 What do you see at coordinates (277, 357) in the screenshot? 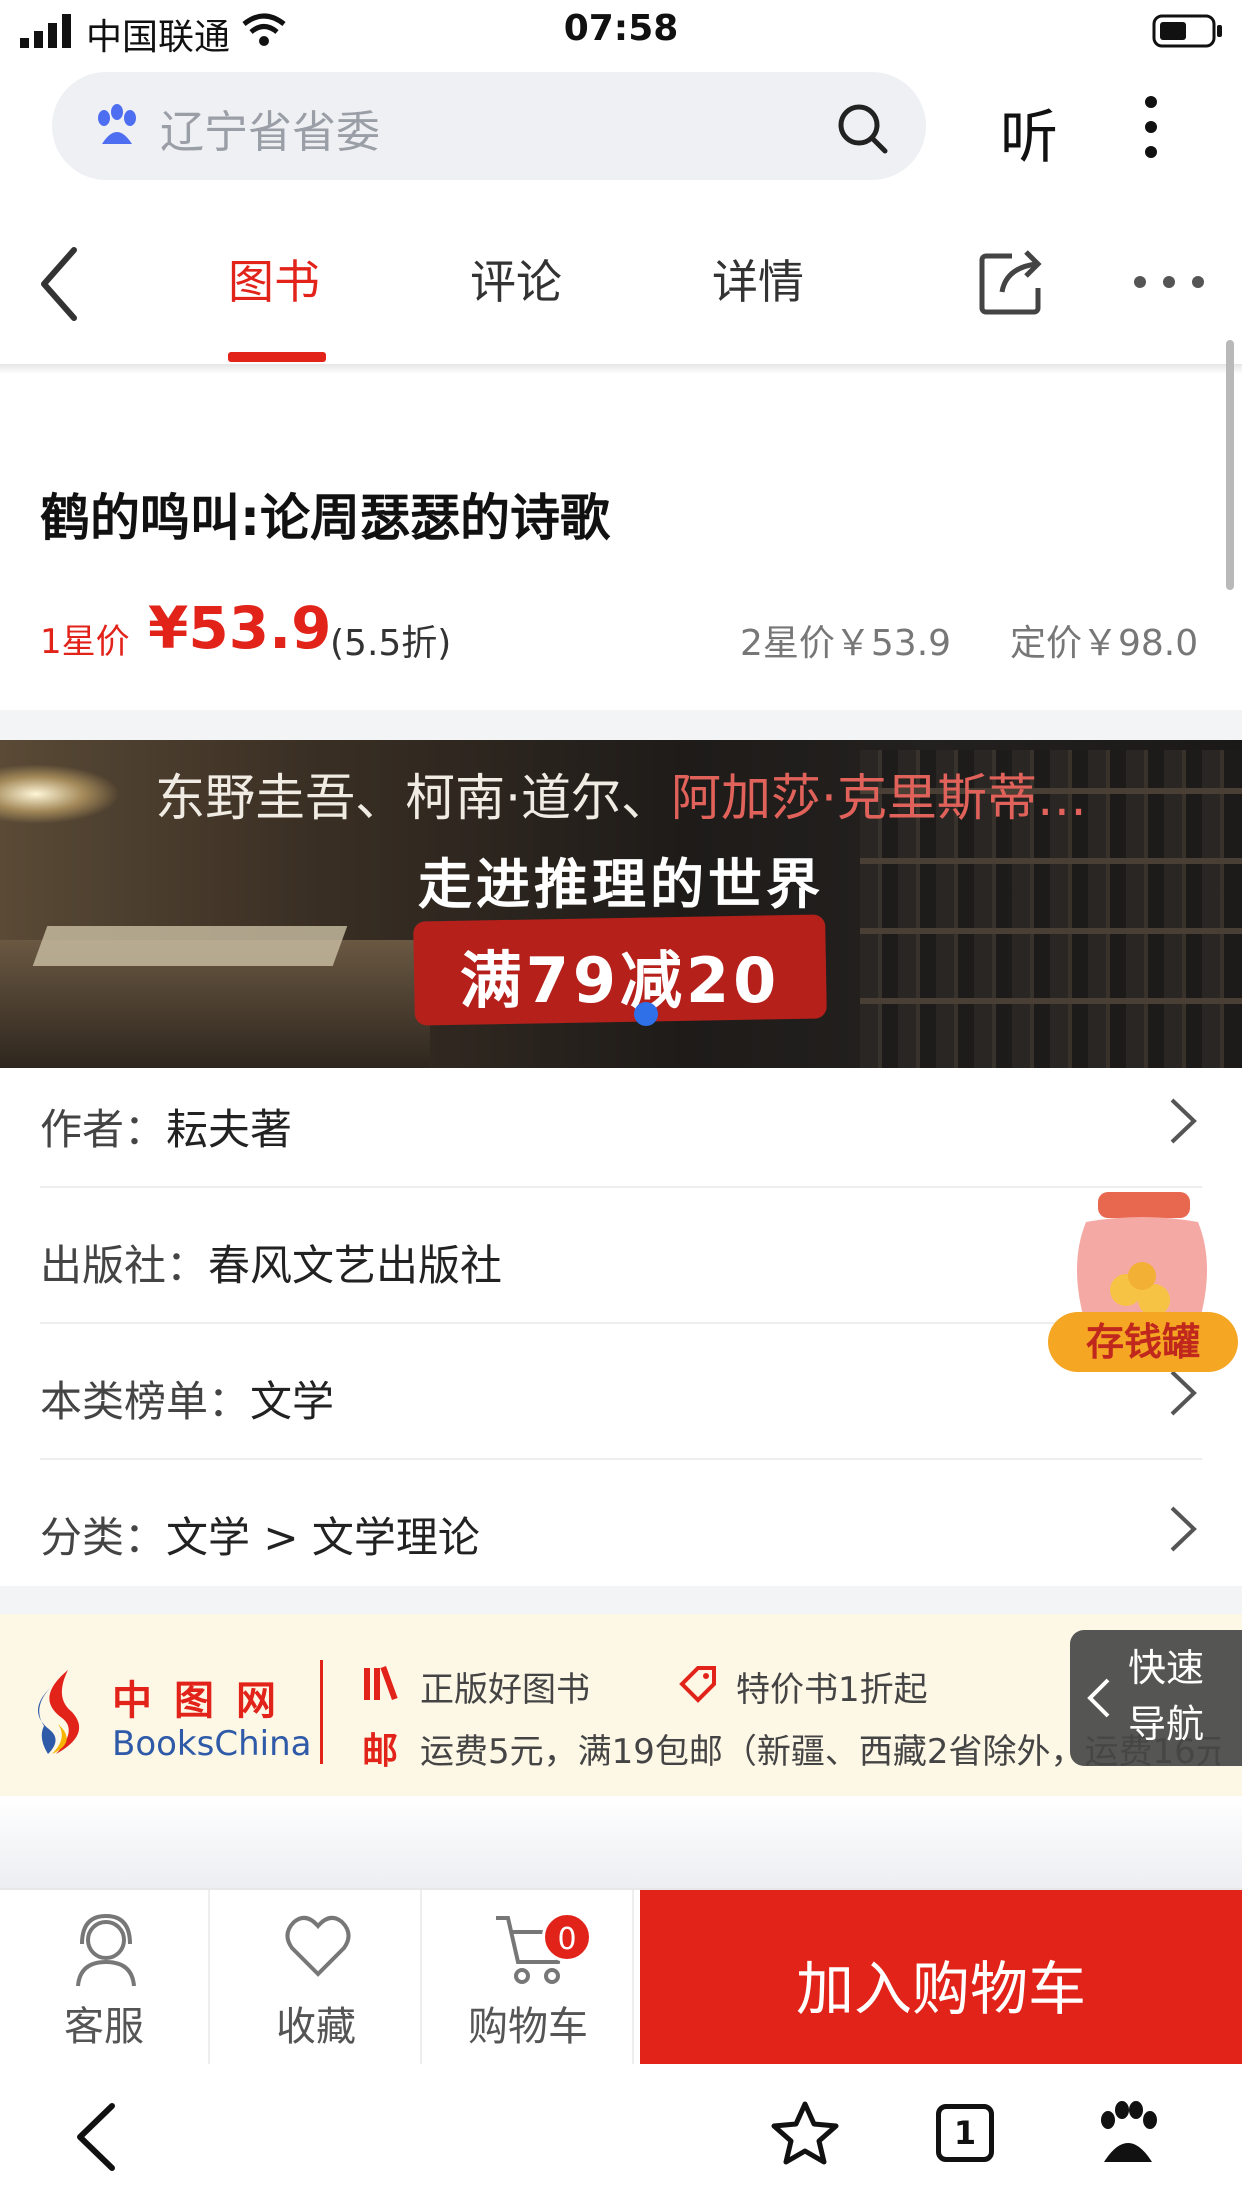
I see `active-tab-indicator` at bounding box center [277, 357].